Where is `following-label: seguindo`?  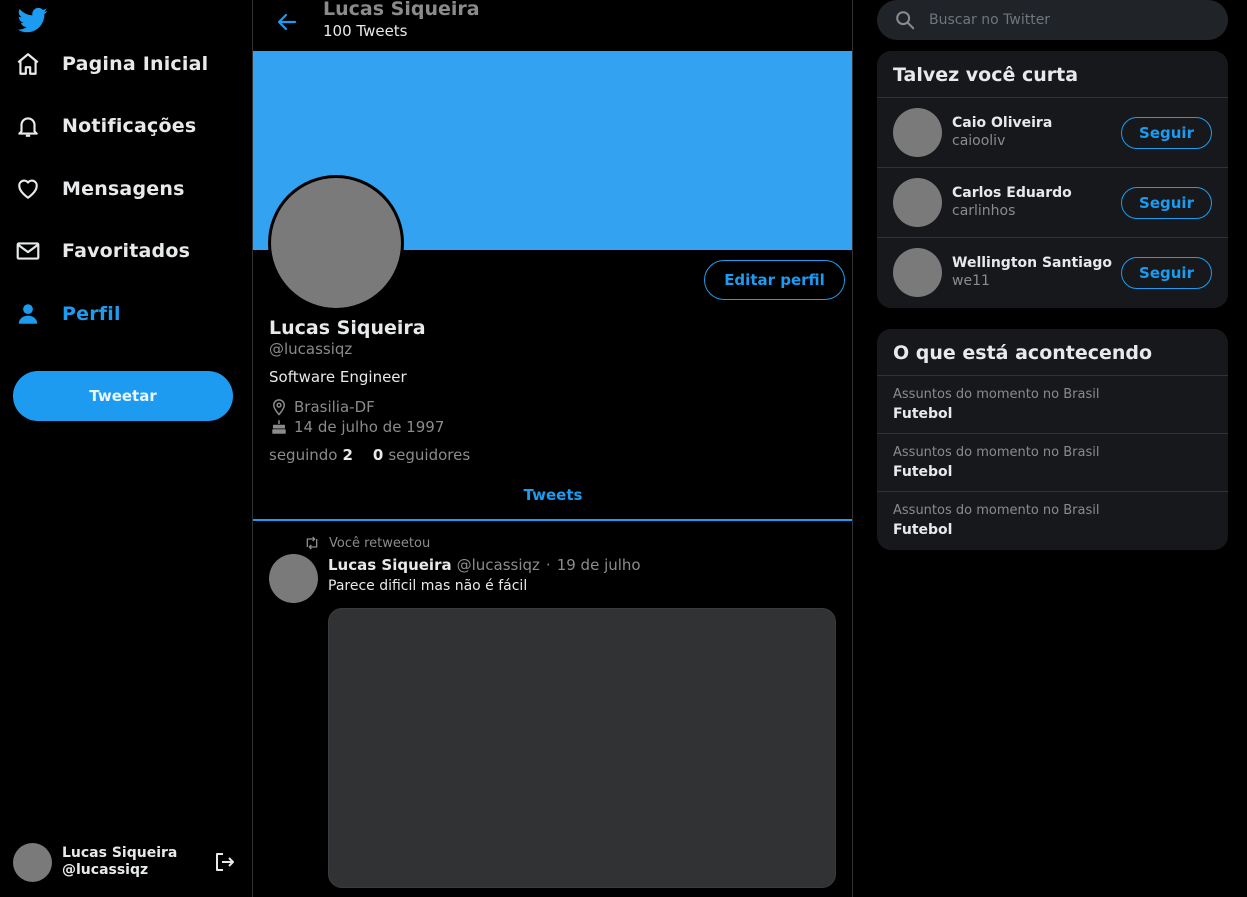
following-label: seguindo is located at coordinates (303, 455).